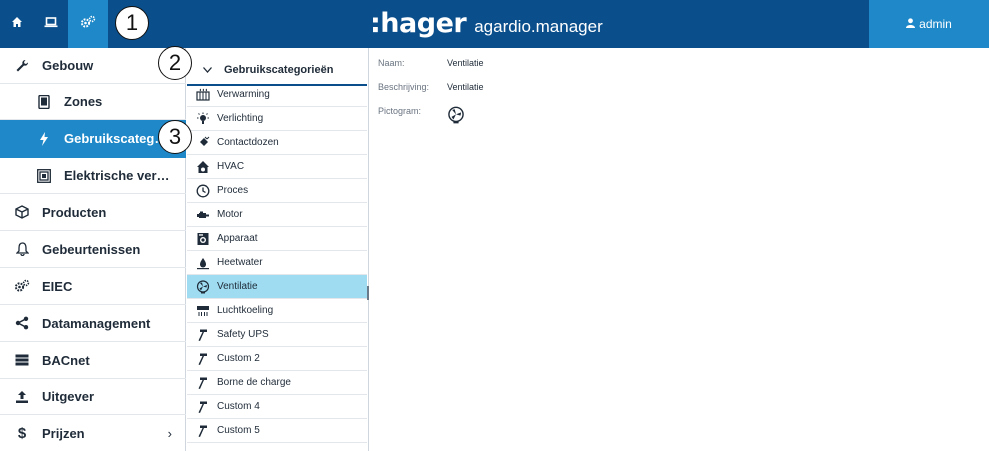 Image resolution: width=989 pixels, height=451 pixels. Describe the element at coordinates (528, 65) in the screenshot. I see `detail-row-name: Naam: Ventilatie` at that location.